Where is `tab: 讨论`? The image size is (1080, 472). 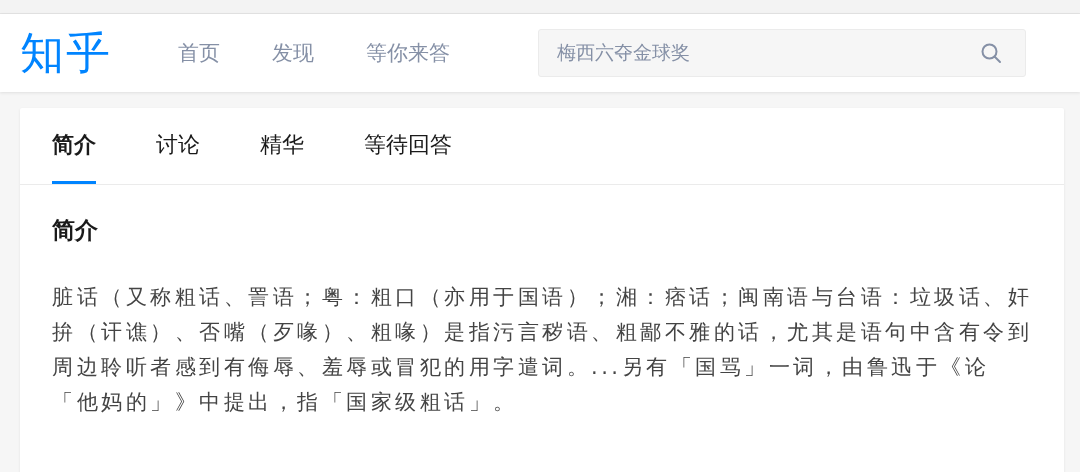
tab: 讨论 is located at coordinates (178, 146).